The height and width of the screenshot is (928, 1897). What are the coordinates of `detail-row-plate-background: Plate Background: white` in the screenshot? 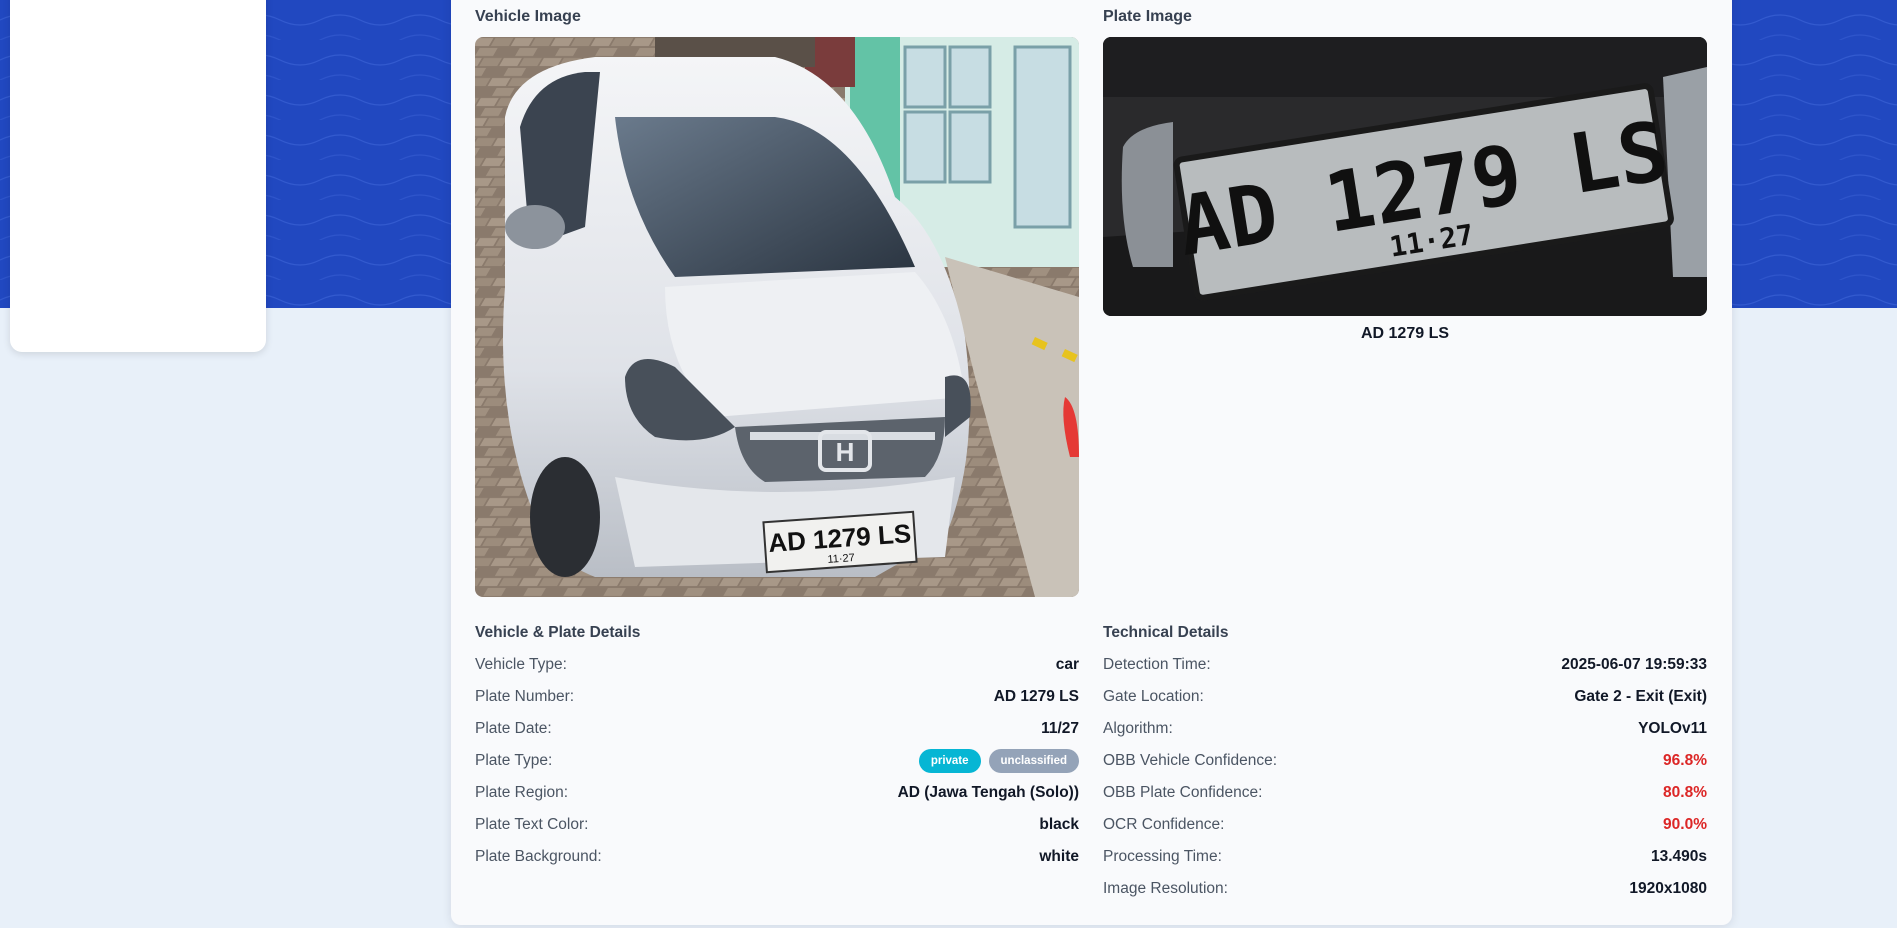 It's located at (777, 857).